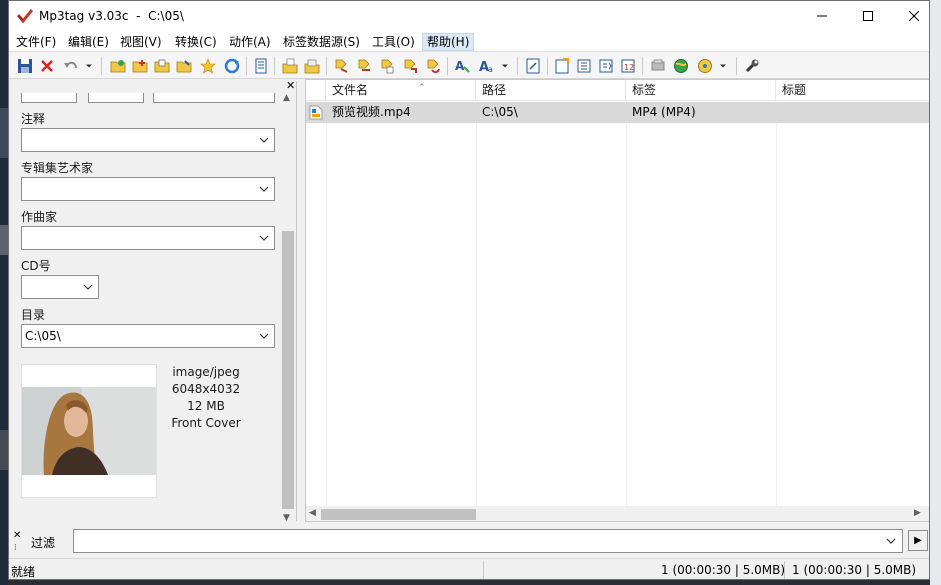  I want to click on numbering-icon: 12, so click(628, 66).